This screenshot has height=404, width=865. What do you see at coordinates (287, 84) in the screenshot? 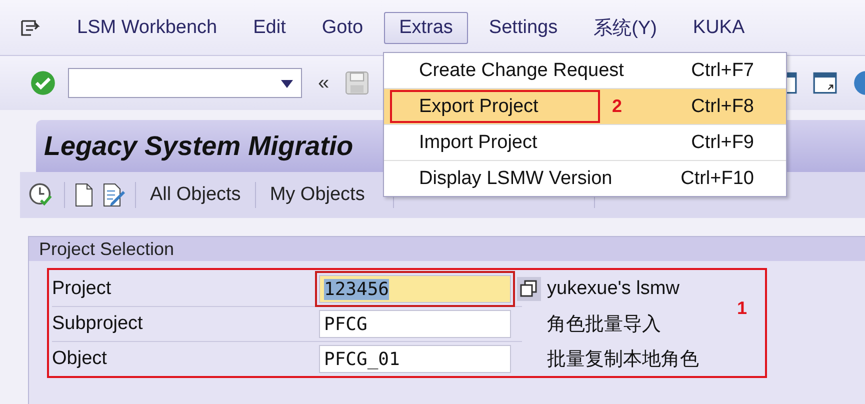
I see `dropdown-arrow-icon` at bounding box center [287, 84].